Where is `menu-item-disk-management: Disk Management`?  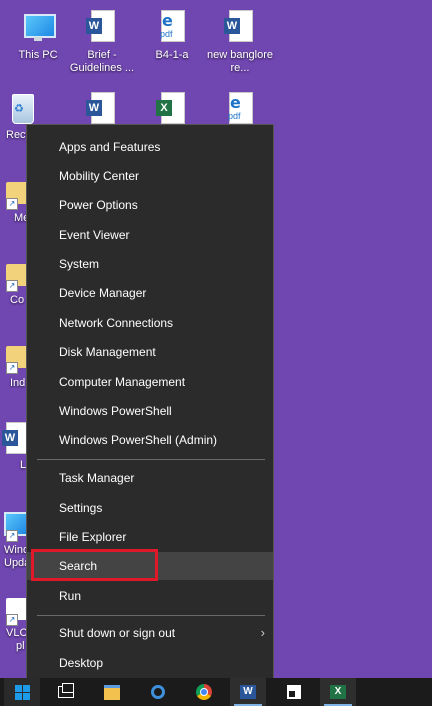
menu-item-disk-management: Disk Management is located at coordinates (150, 352).